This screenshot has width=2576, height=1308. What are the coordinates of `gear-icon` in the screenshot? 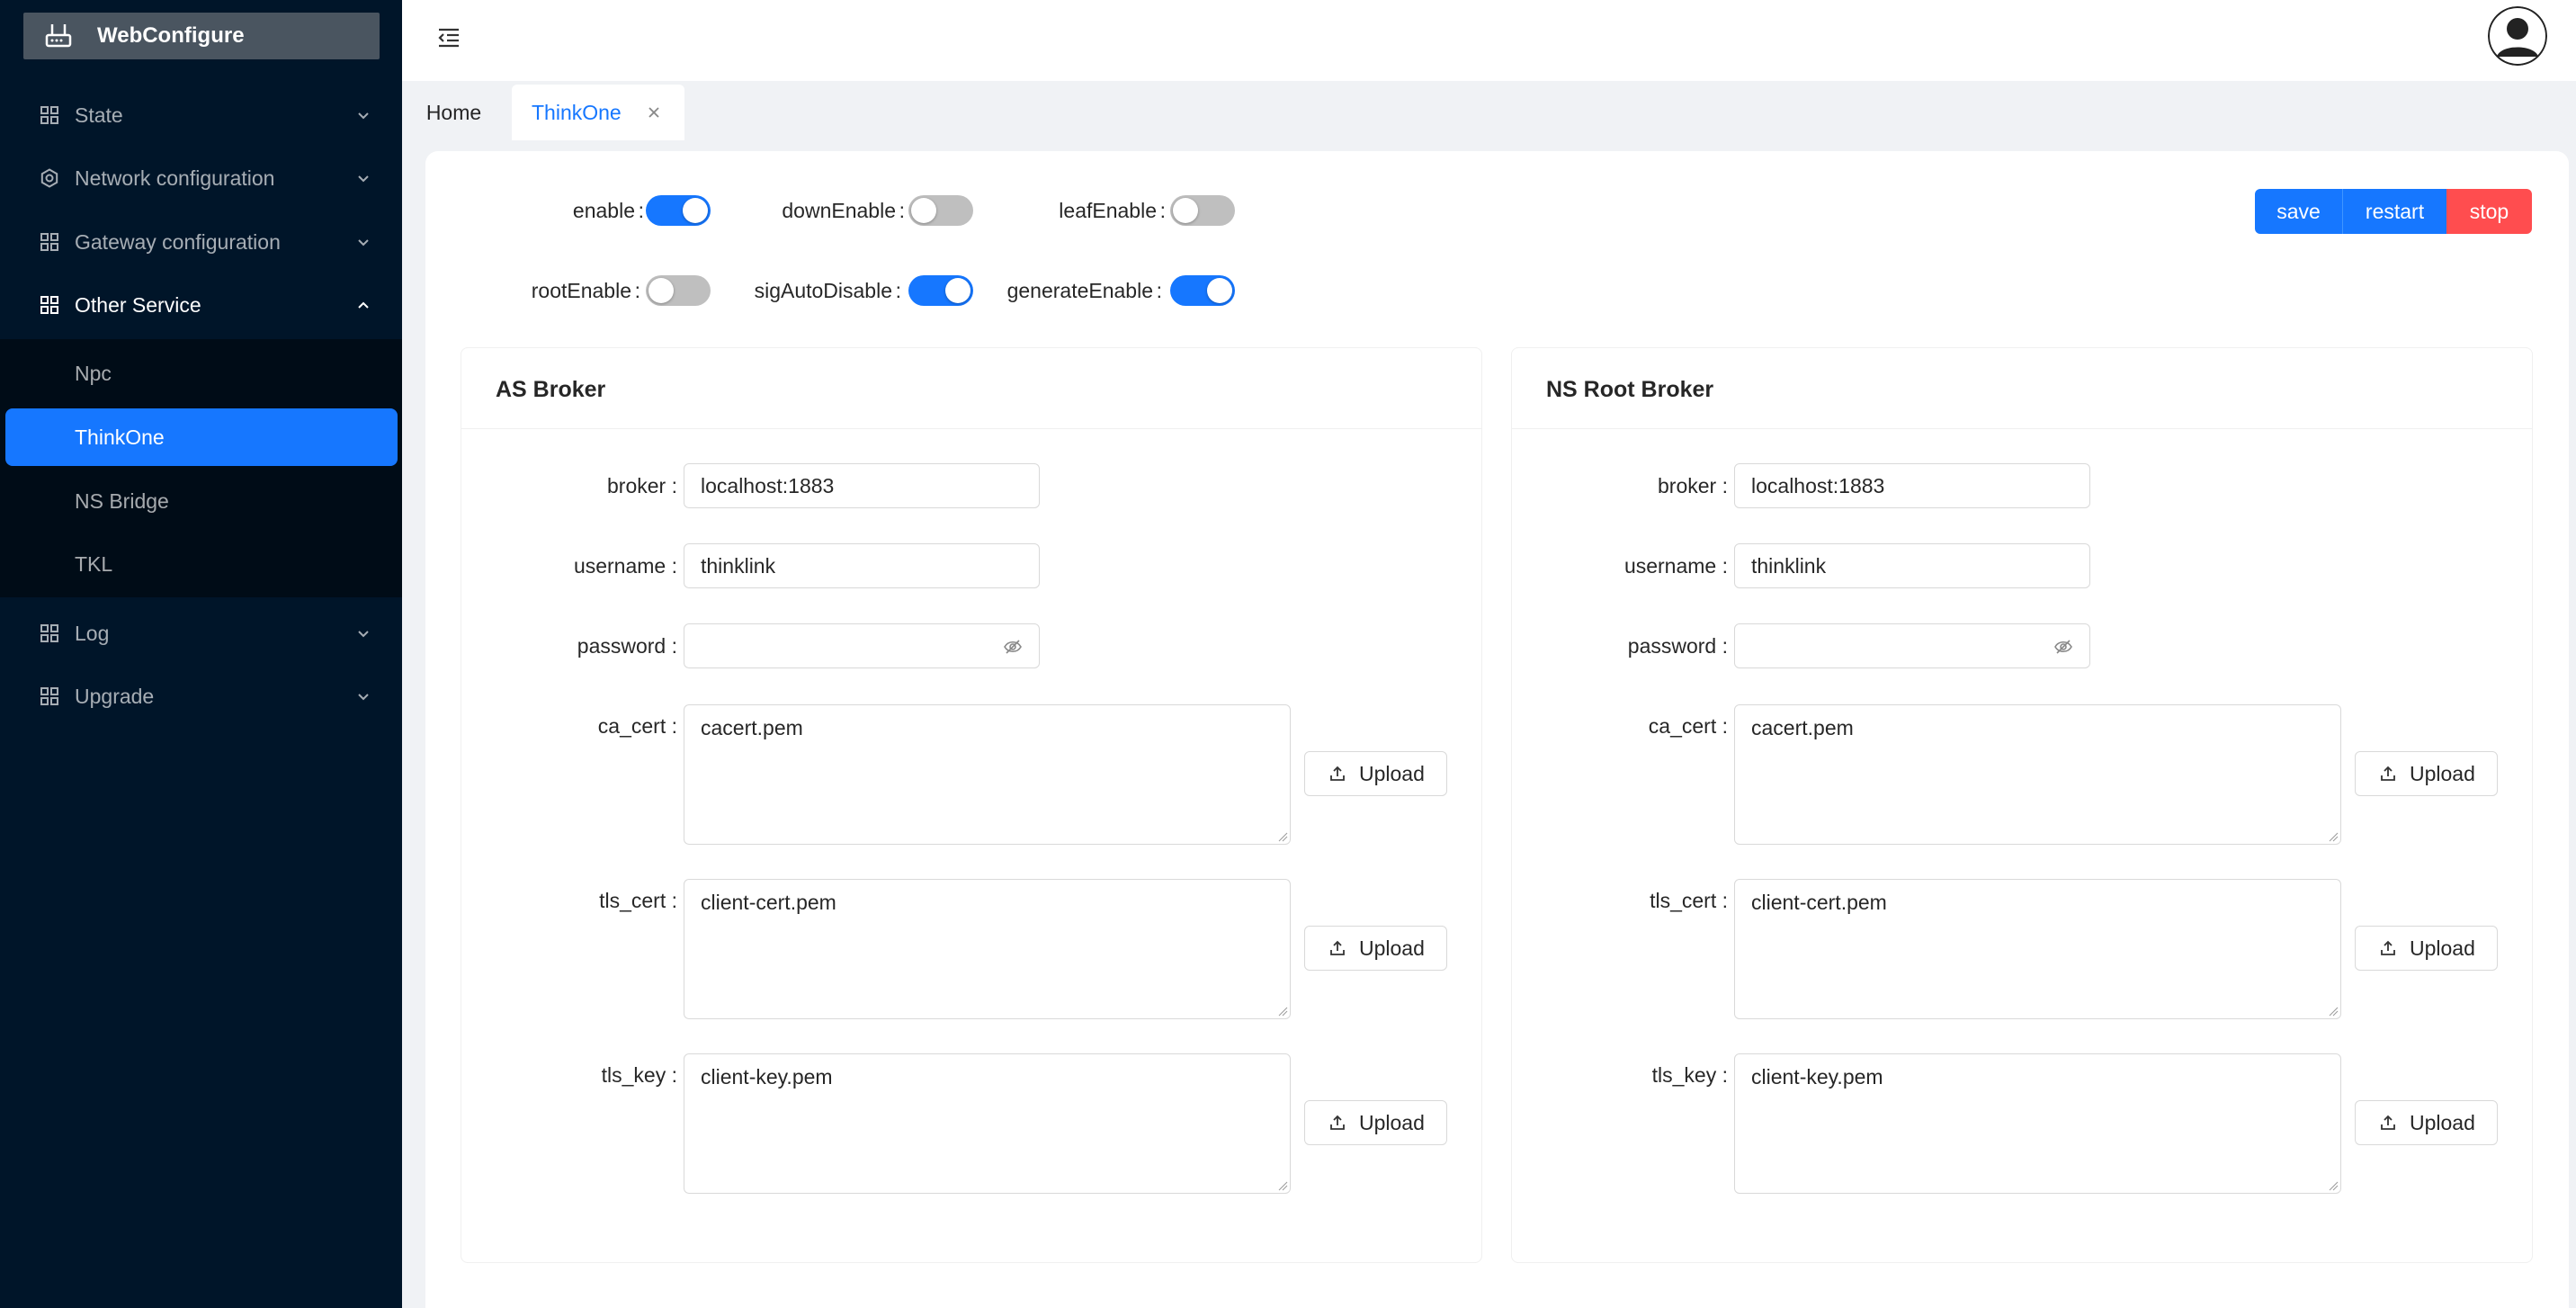 It's located at (49, 178).